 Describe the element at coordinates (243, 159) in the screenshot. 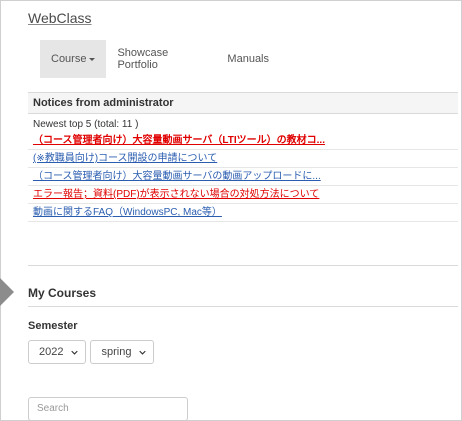

I see `notice-item: (※教職員向け)コース開設の申請について` at that location.